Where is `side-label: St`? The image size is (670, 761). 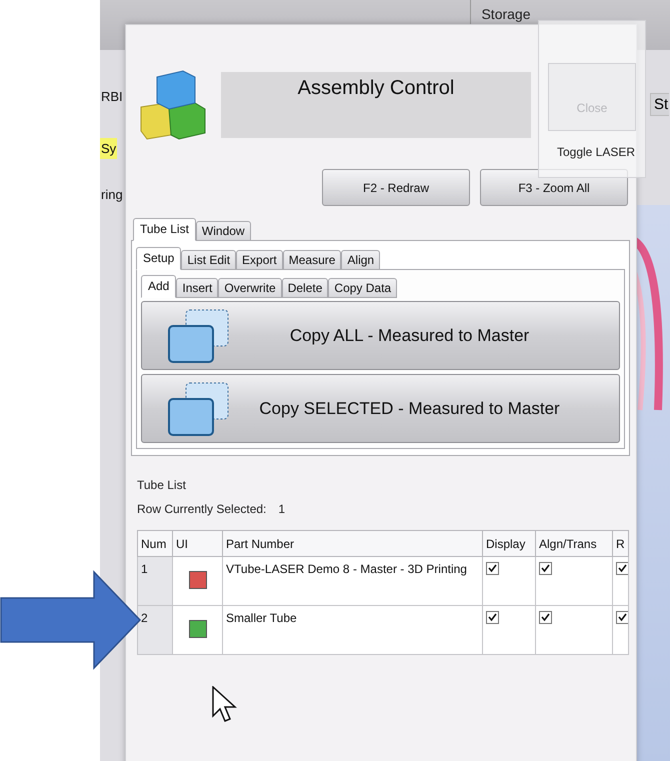
side-label: St is located at coordinates (660, 104).